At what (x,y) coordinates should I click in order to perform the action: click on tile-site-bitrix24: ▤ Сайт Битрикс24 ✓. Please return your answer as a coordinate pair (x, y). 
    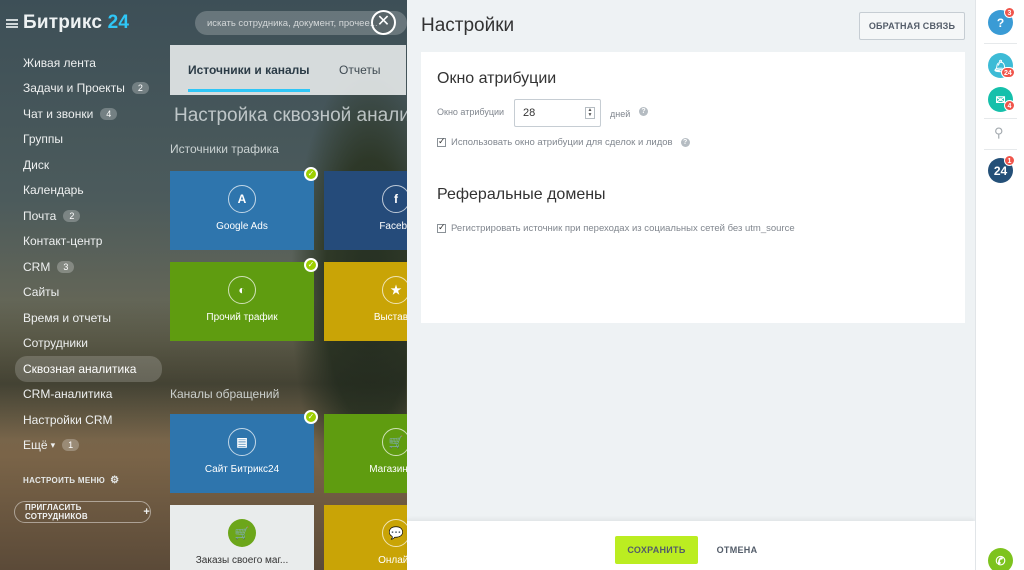
    Looking at the image, I should click on (244, 451).